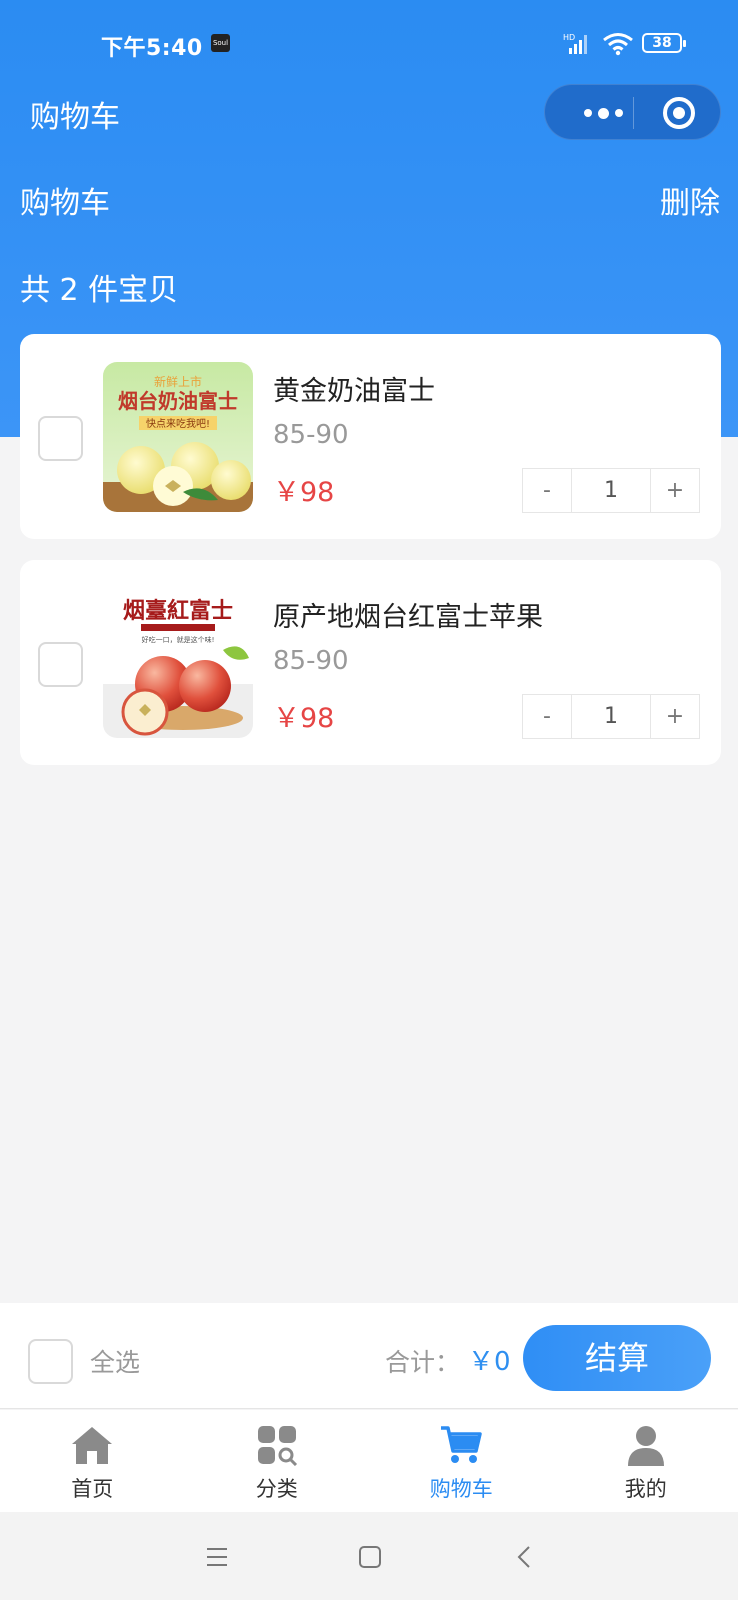 This screenshot has width=738, height=1600. What do you see at coordinates (65, 203) in the screenshot?
I see `cart-title: 购物车` at bounding box center [65, 203].